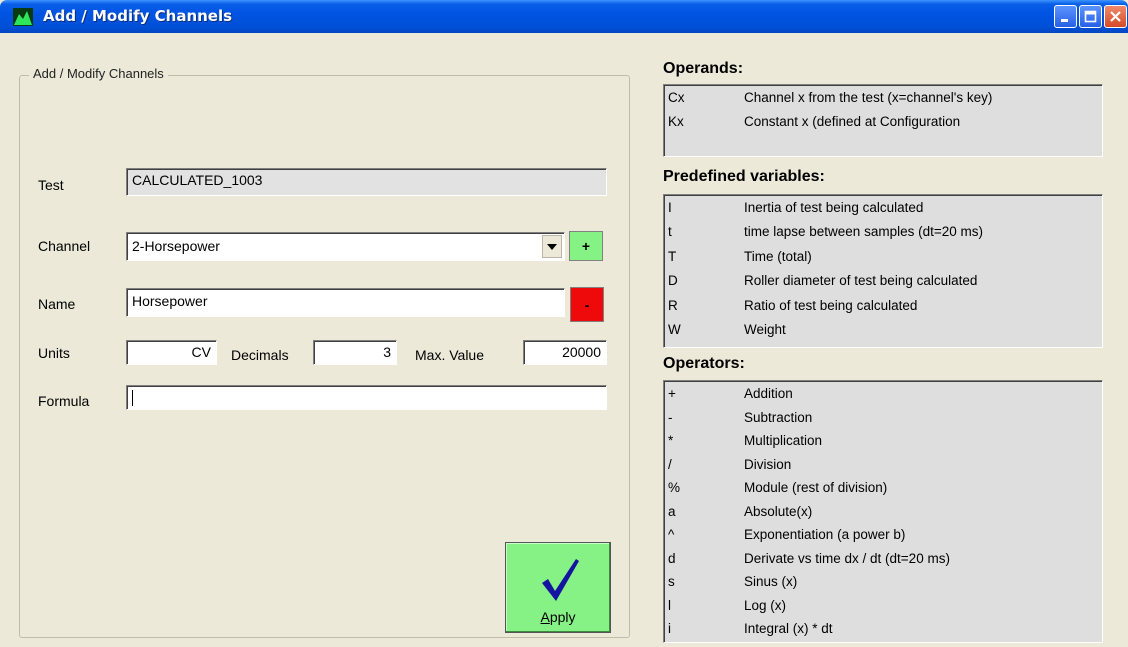 This screenshot has height=647, width=1128. What do you see at coordinates (778, 256) in the screenshot?
I see `variable-desc: Time (total)` at bounding box center [778, 256].